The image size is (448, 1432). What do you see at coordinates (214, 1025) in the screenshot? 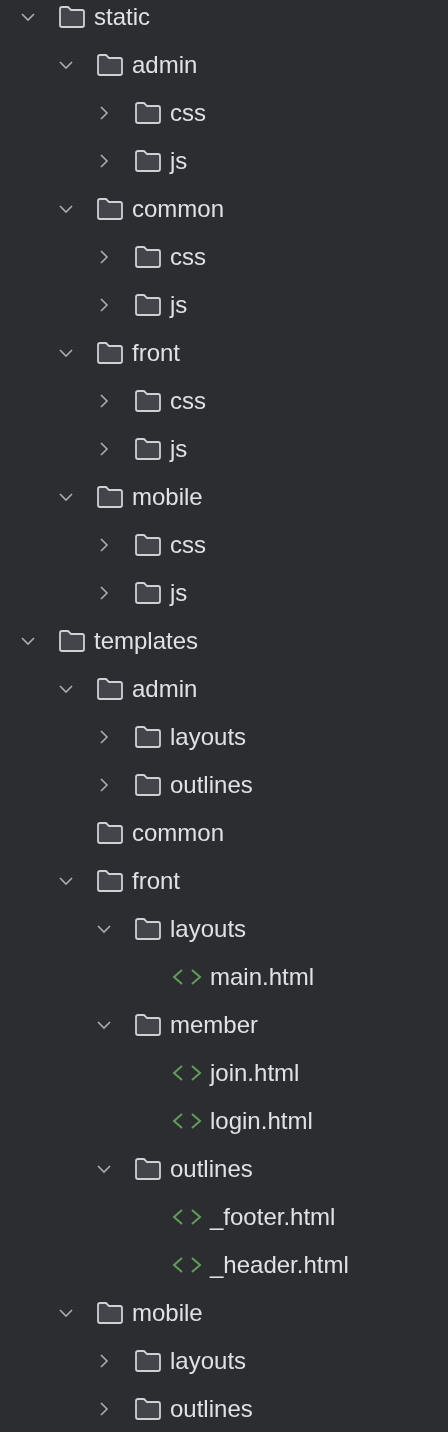
I see `tree-item-label: member` at bounding box center [214, 1025].